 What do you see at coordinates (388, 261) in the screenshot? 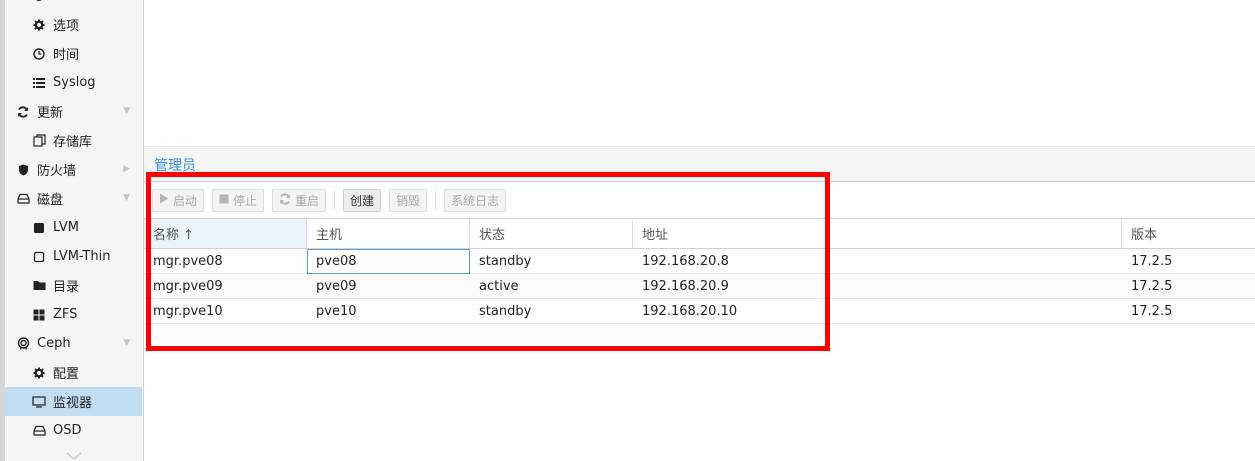
I see `cell-host: pve08` at bounding box center [388, 261].